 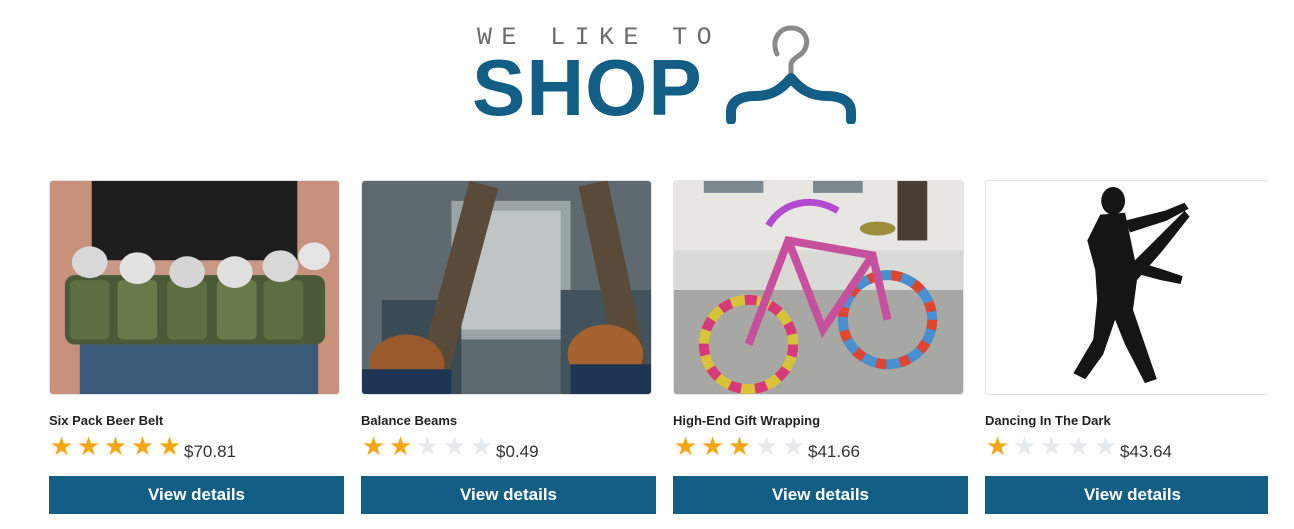 I want to click on hanger-icon, so click(x=791, y=74).